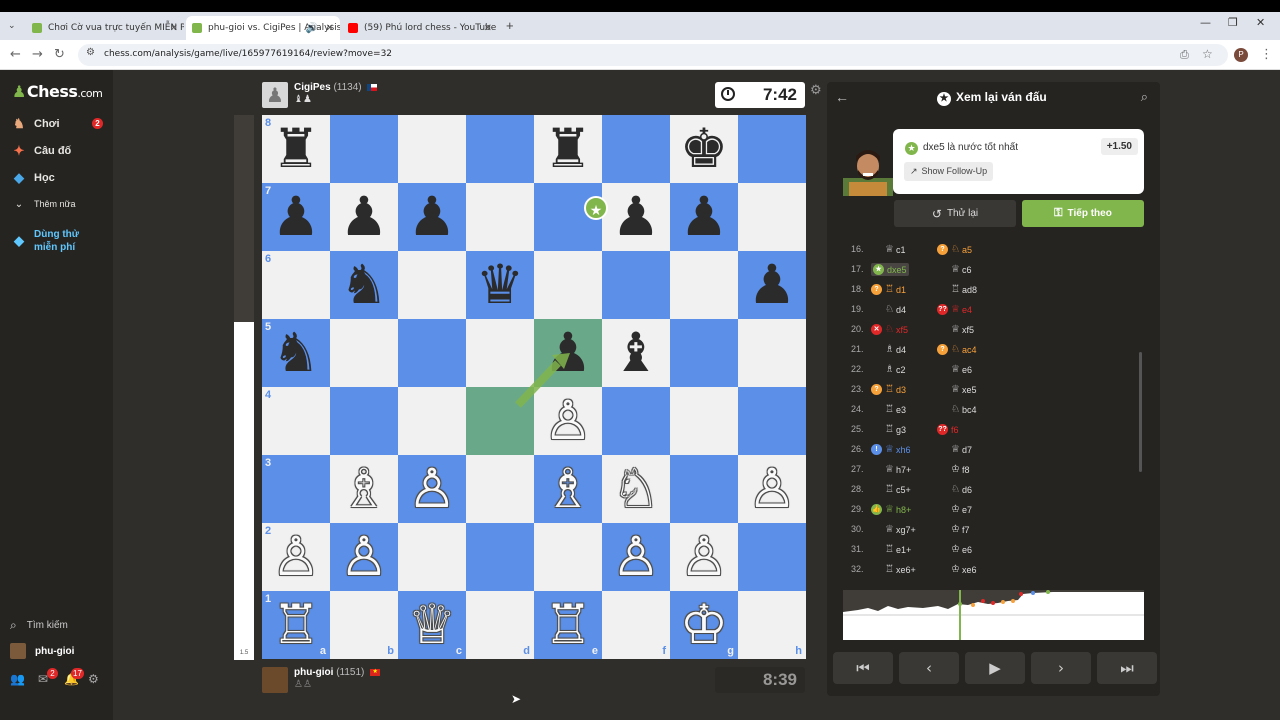  Describe the element at coordinates (956, 389) in the screenshot. I see `black-move: ♕ xe5` at that location.